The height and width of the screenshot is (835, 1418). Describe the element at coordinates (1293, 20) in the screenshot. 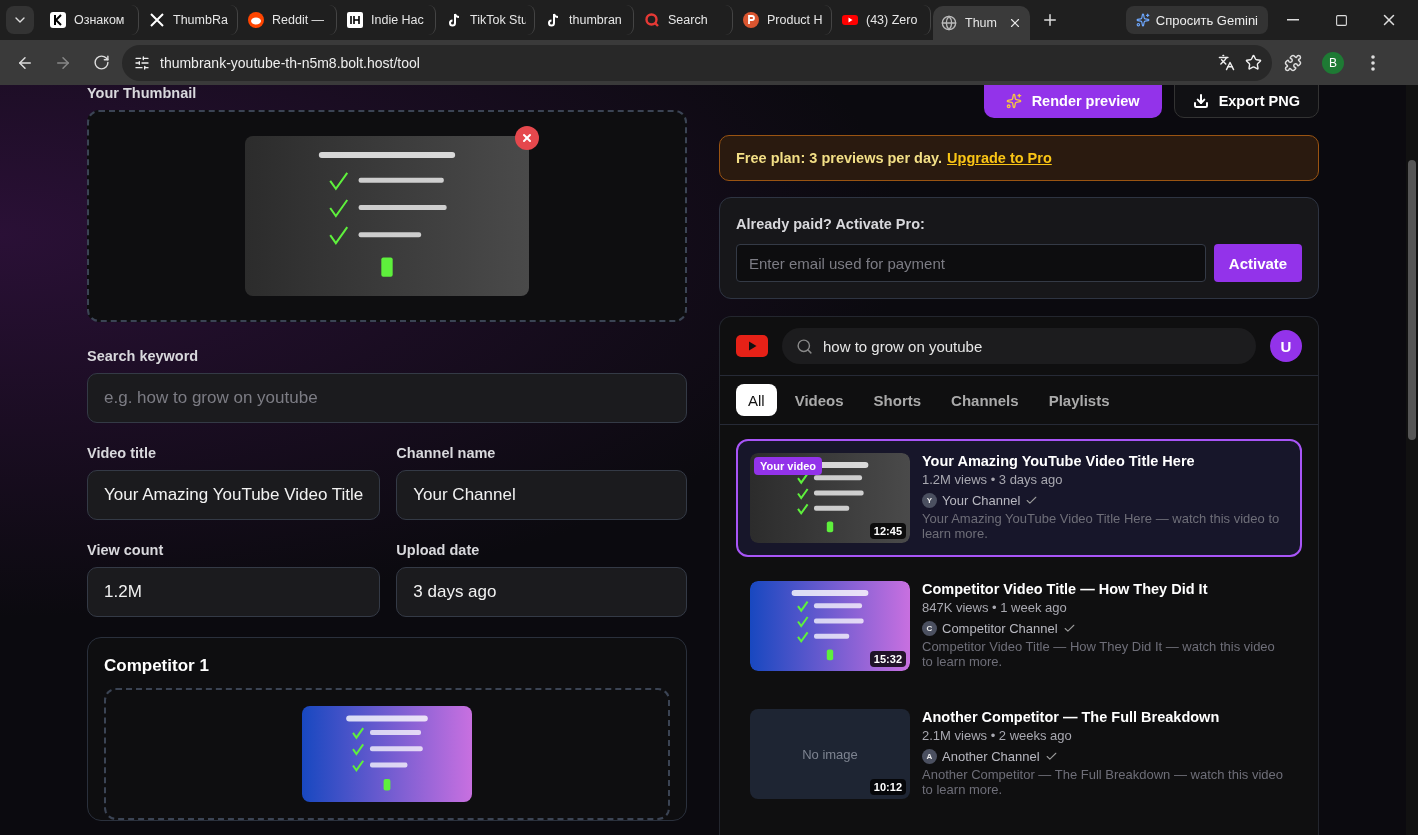

I see `minimize-icon` at that location.